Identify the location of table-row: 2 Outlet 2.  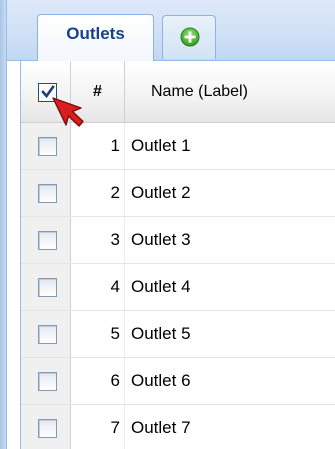
(178, 193).